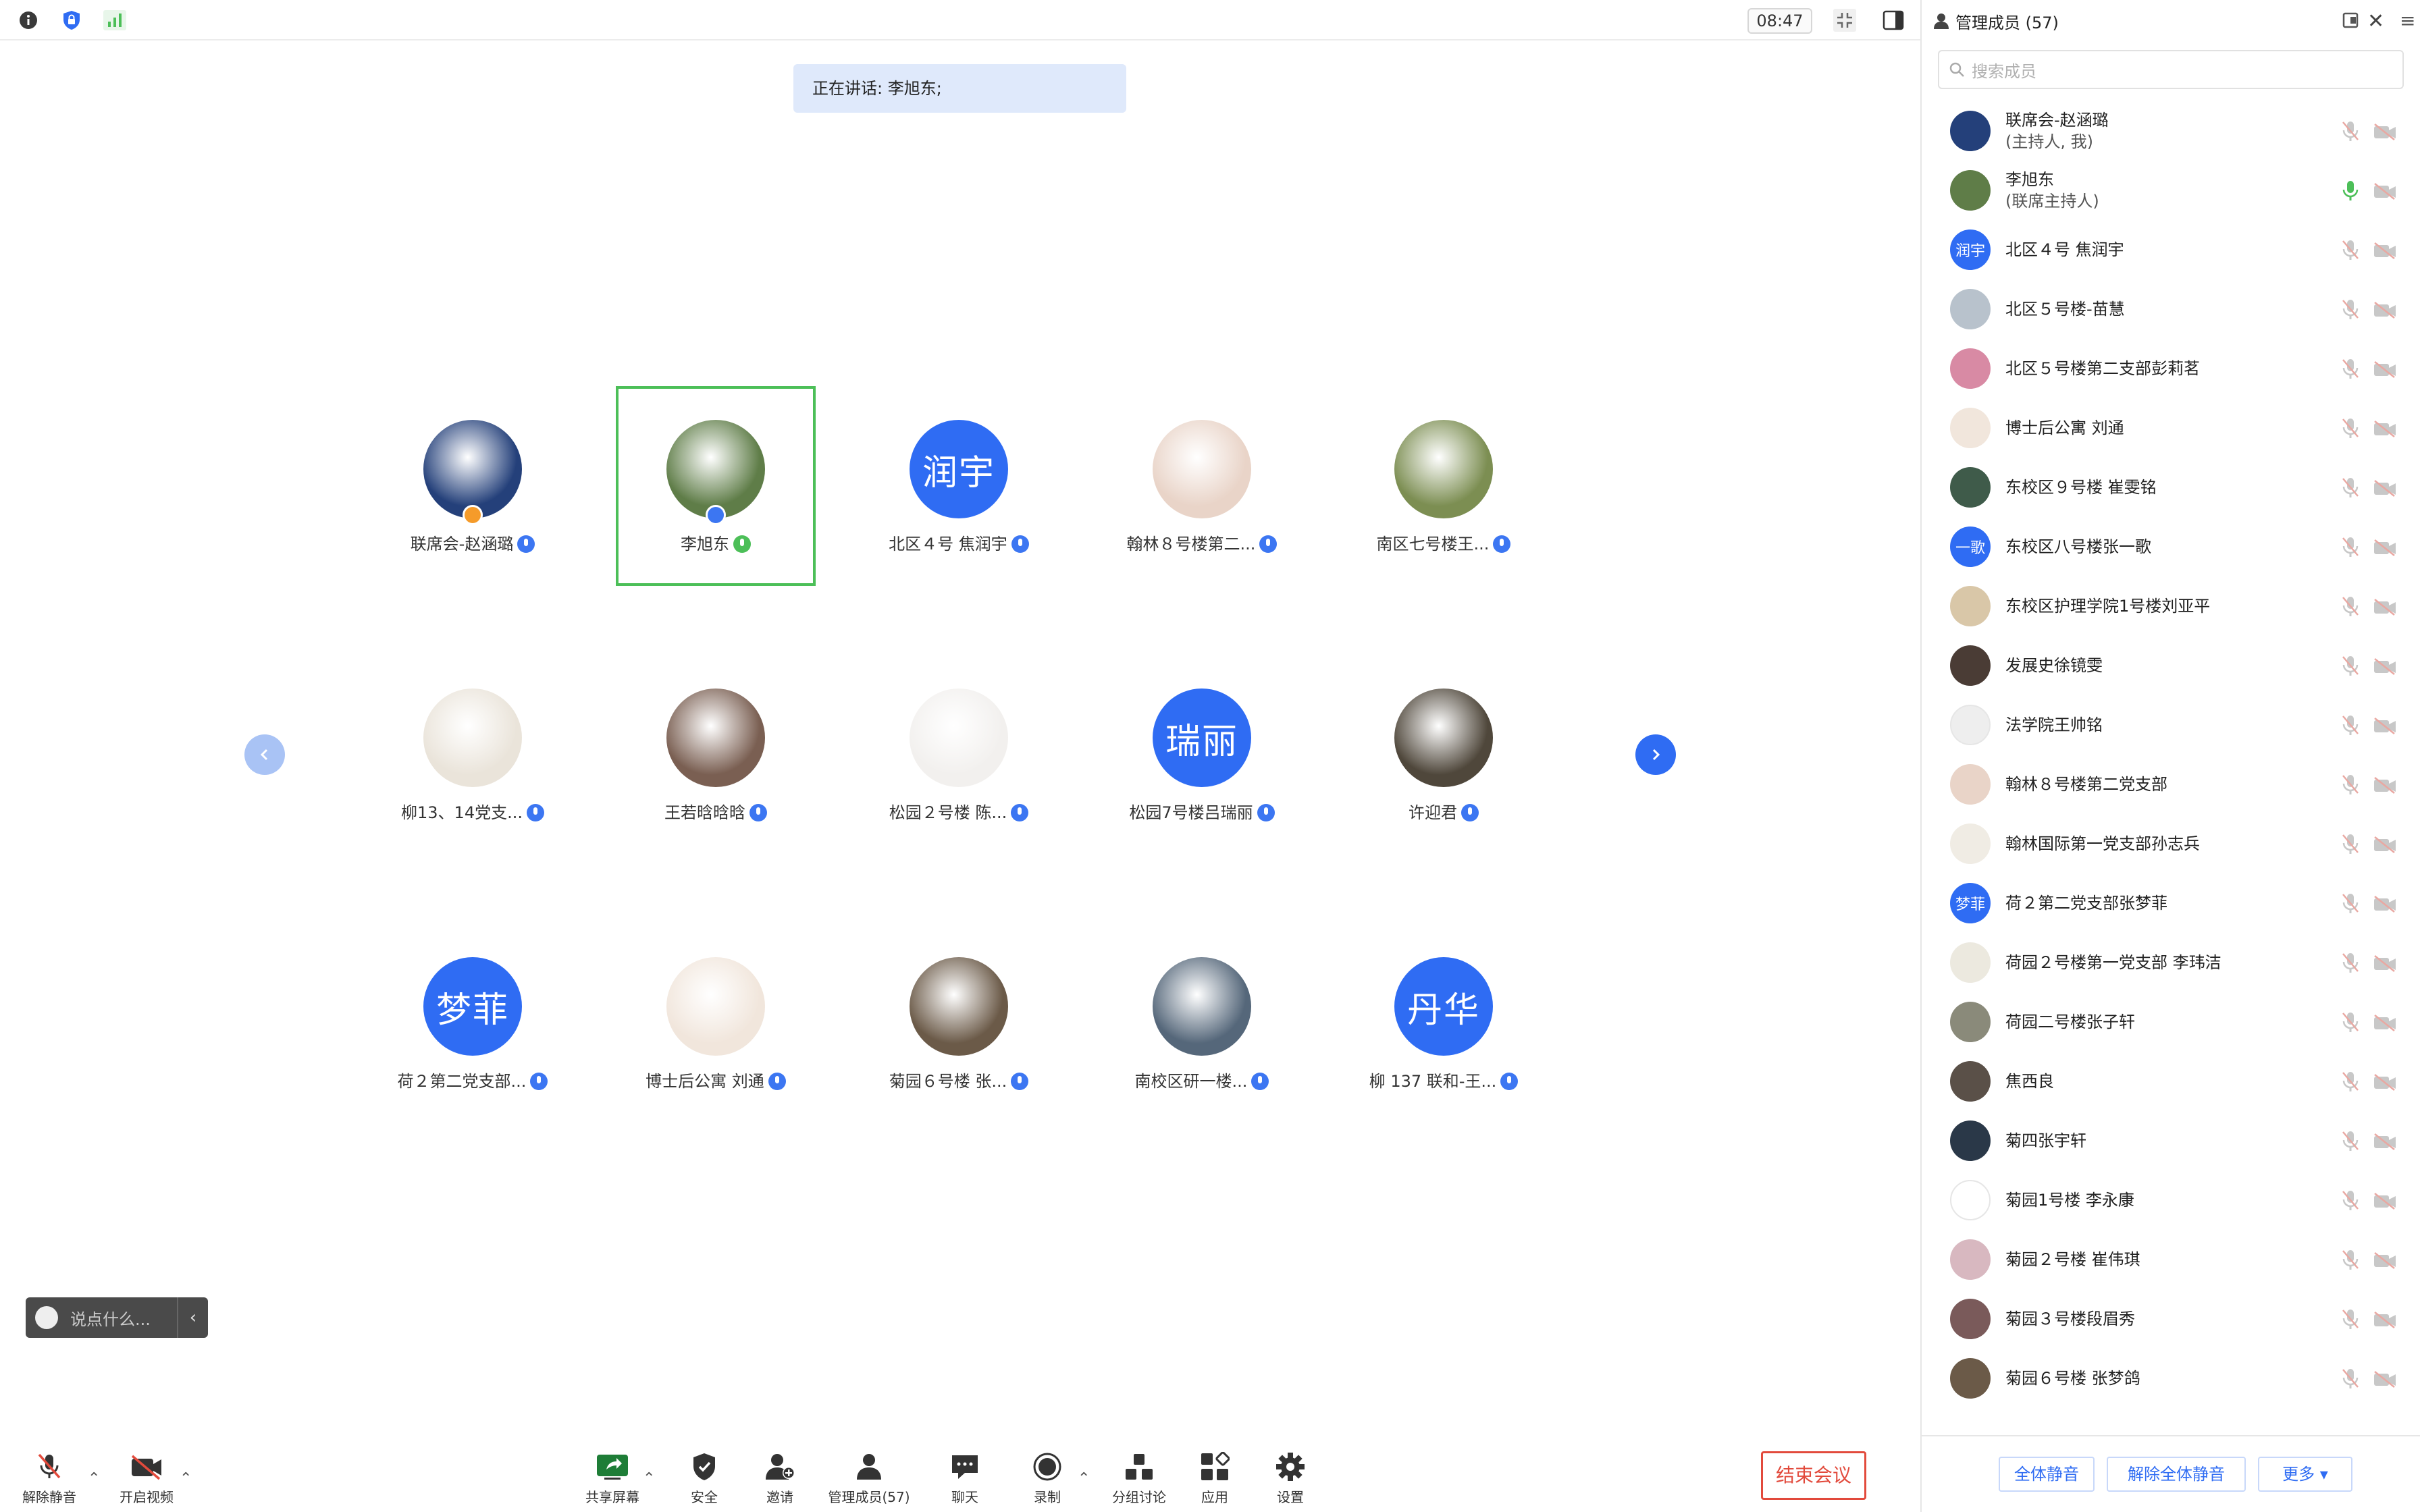  I want to click on quick-chat-input: 说点什么... ‹, so click(117, 1317).